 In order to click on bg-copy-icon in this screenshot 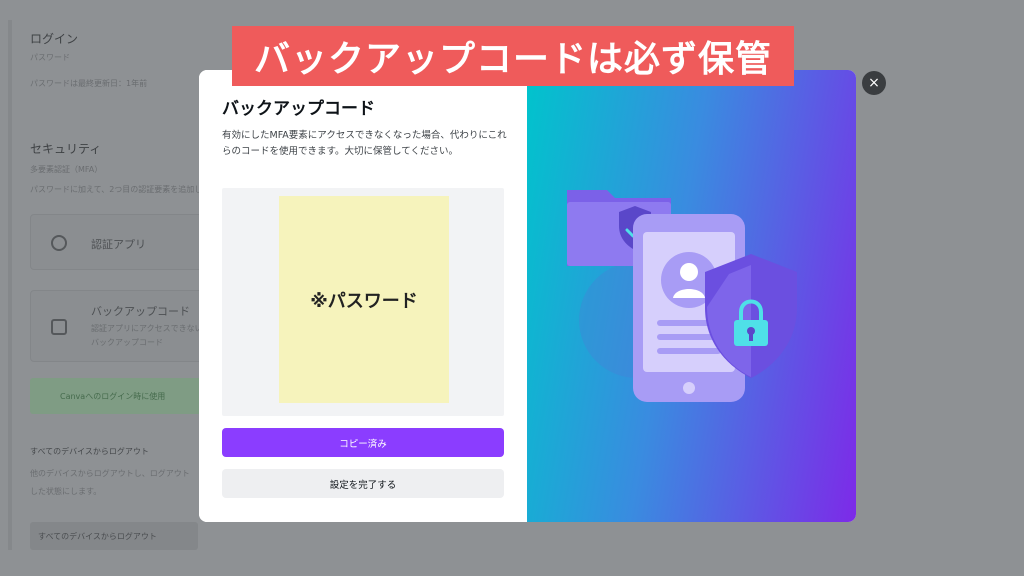, I will do `click(59, 327)`.